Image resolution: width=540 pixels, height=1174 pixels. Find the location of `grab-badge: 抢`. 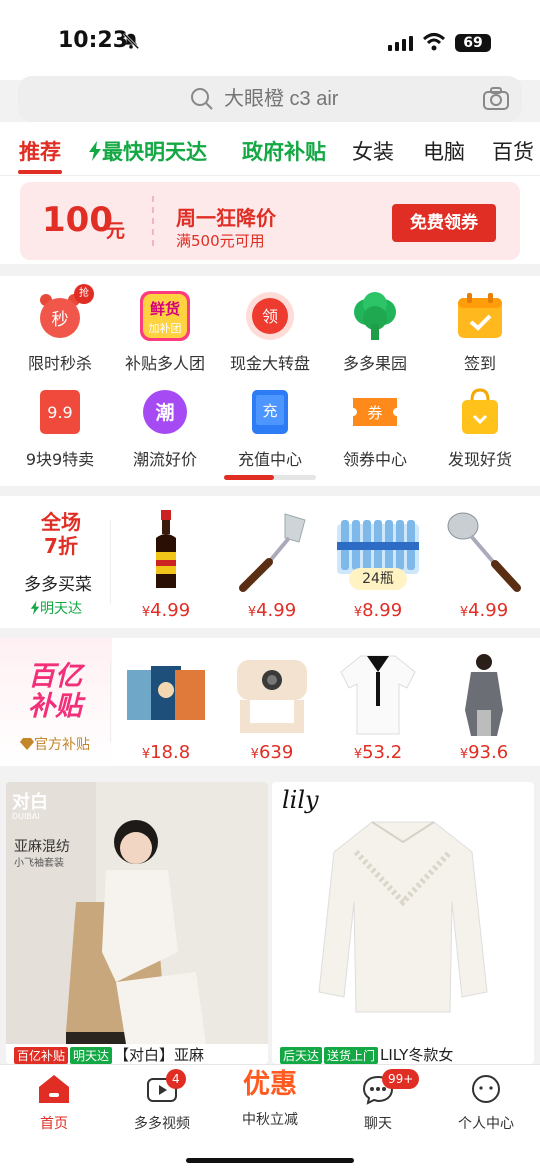

grab-badge: 抢 is located at coordinates (84, 294).